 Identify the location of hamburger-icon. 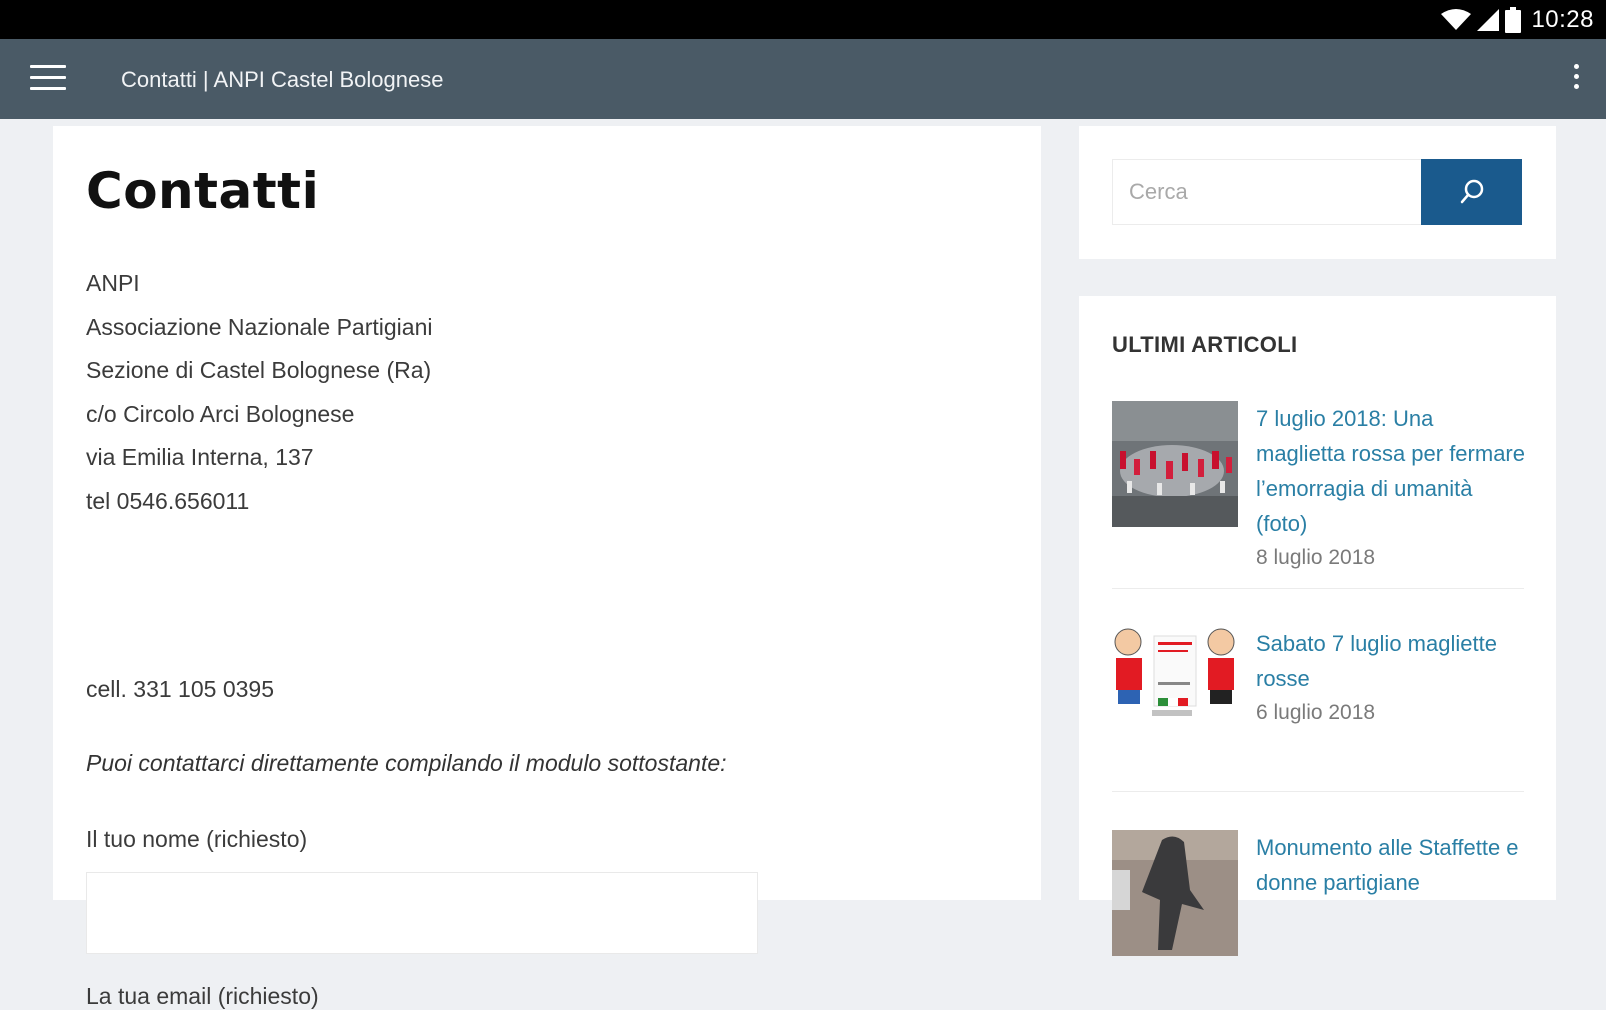
(48, 79).